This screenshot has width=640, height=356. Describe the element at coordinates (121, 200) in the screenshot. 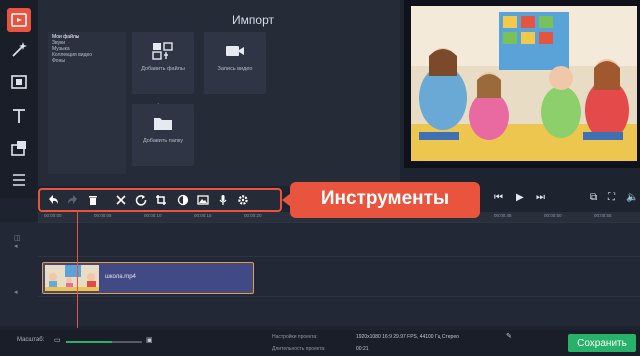

I see `split-icon` at that location.